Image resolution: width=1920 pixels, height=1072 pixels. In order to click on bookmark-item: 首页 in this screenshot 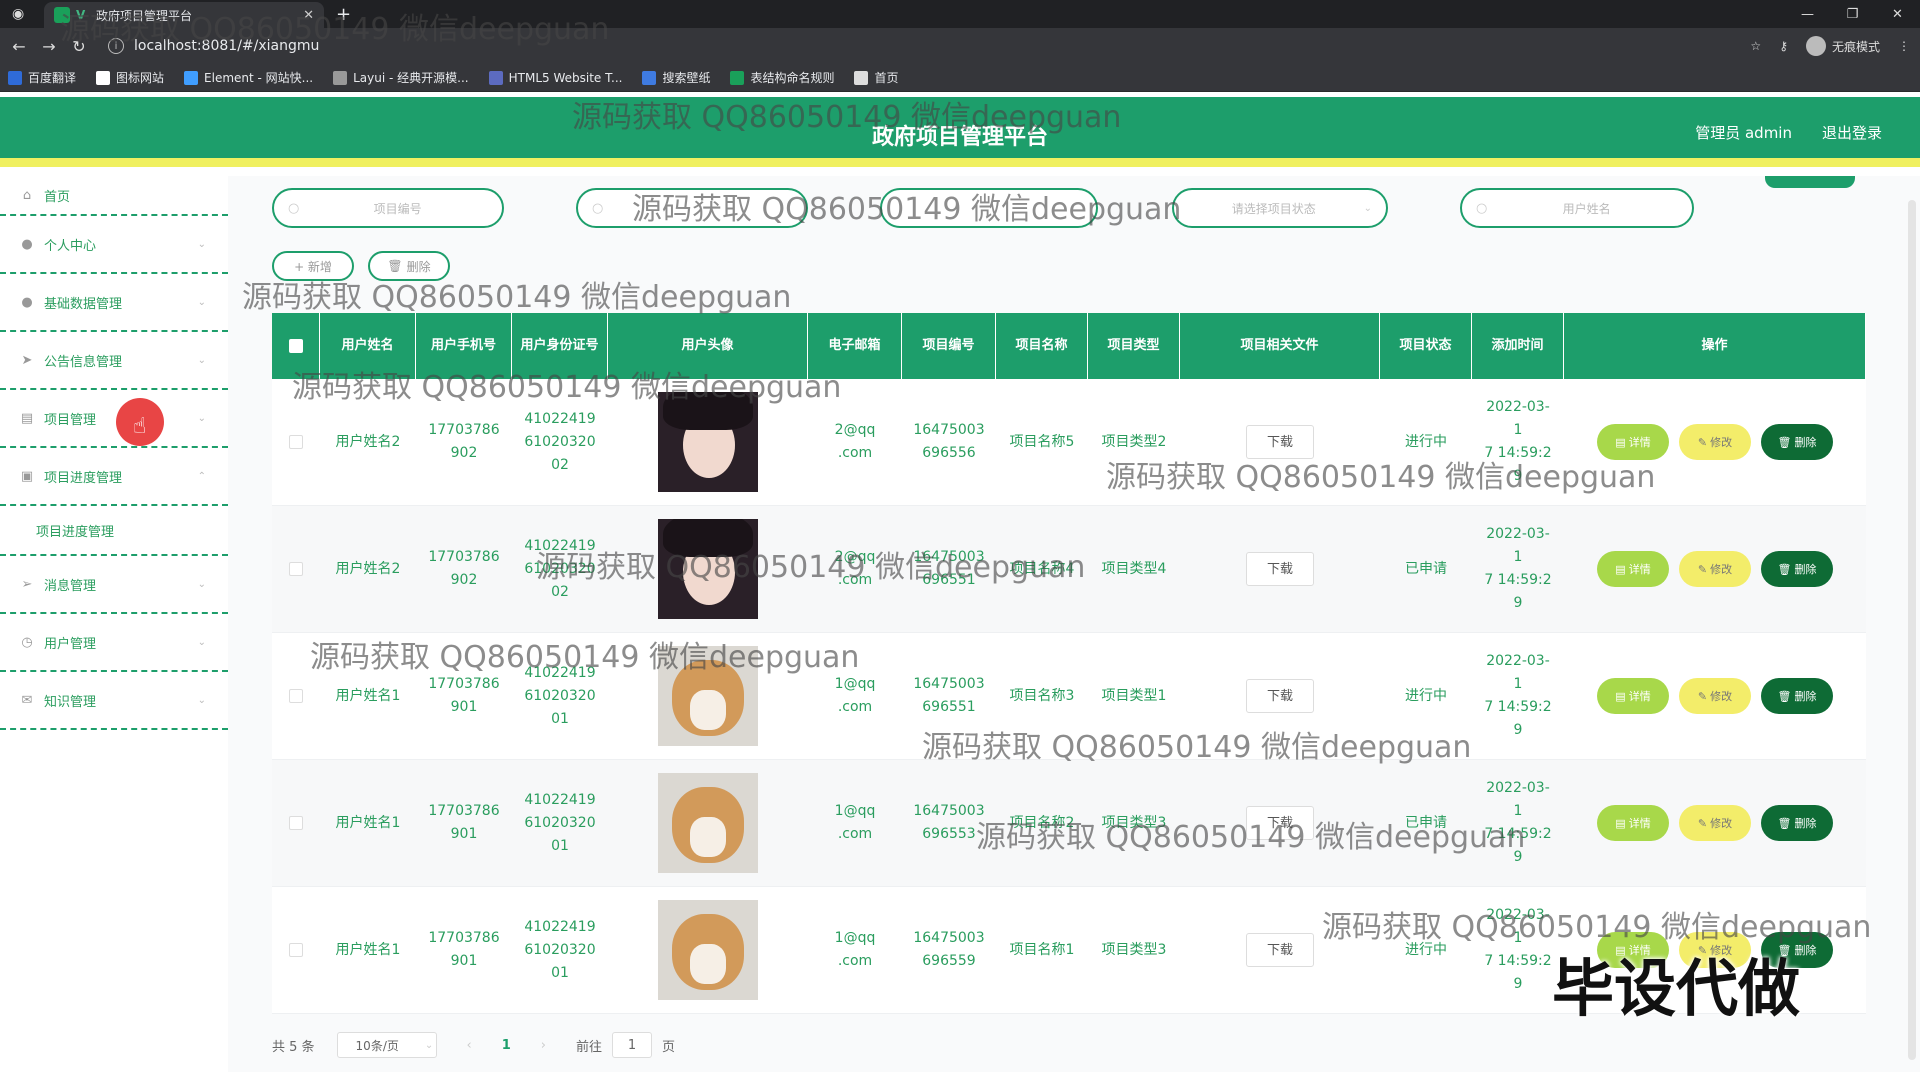, I will do `click(876, 77)`.